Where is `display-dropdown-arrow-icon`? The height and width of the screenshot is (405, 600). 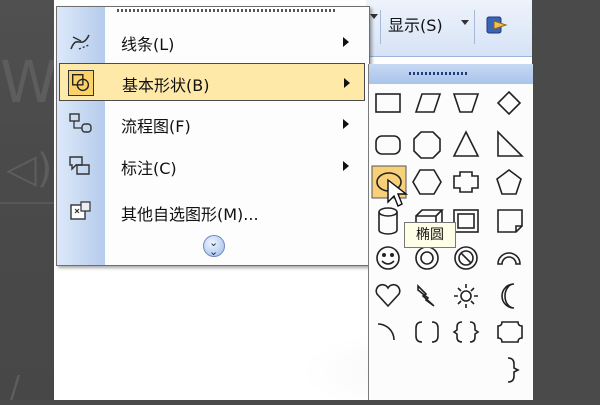 display-dropdown-arrow-icon is located at coordinates (465, 22).